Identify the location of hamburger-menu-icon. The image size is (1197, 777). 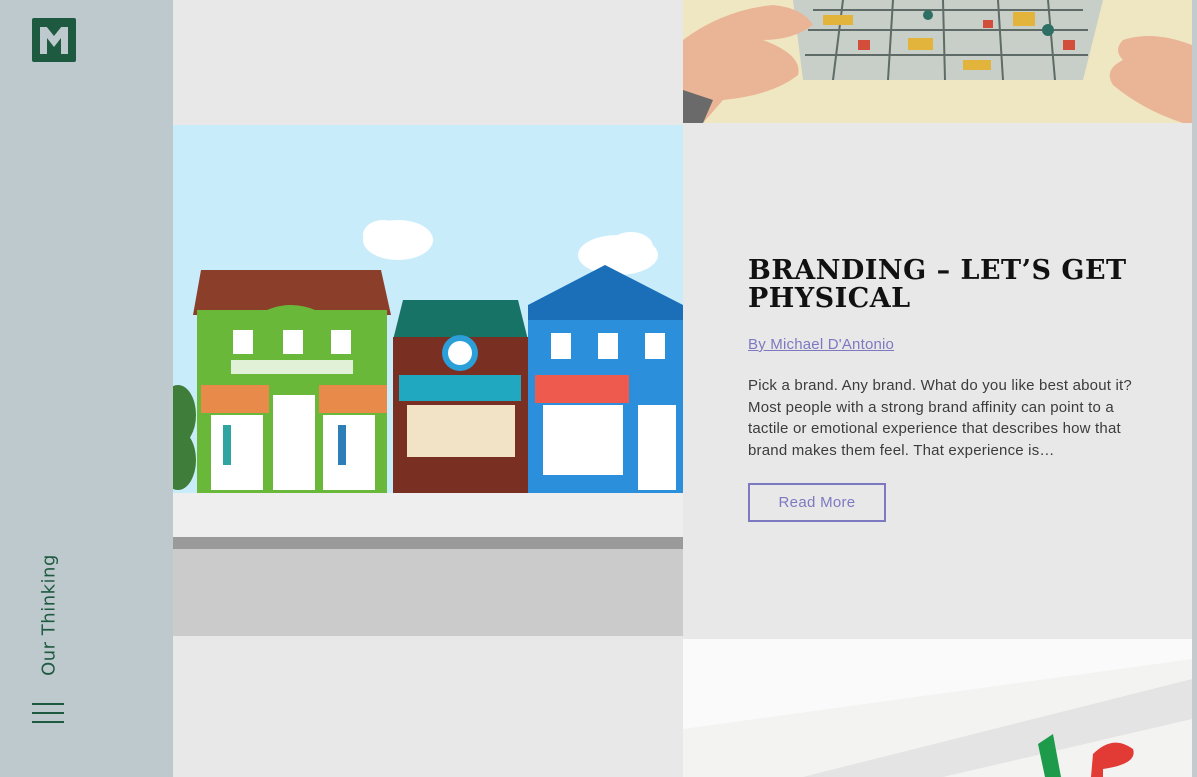
(48, 713).